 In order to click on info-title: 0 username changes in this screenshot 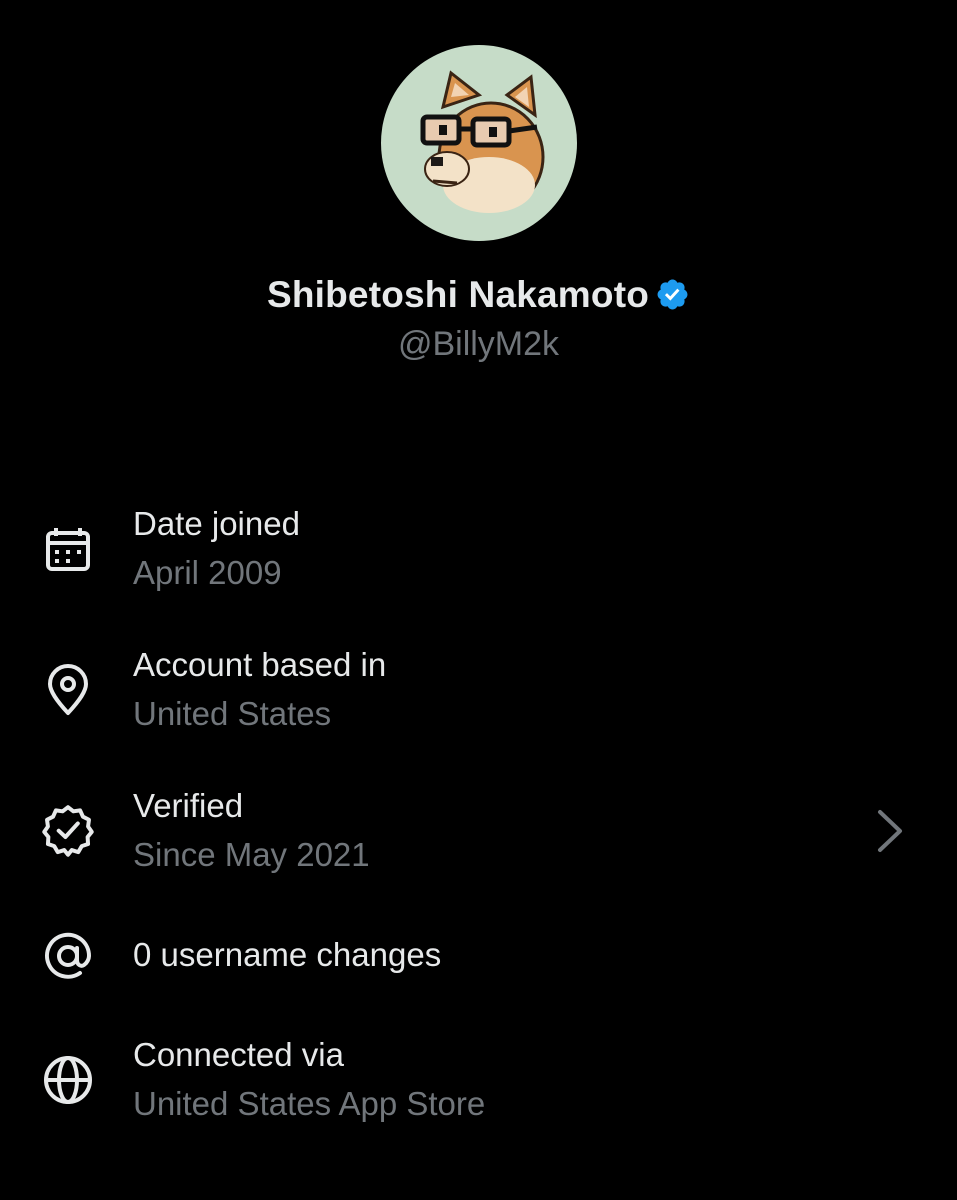, I will do `click(287, 954)`.